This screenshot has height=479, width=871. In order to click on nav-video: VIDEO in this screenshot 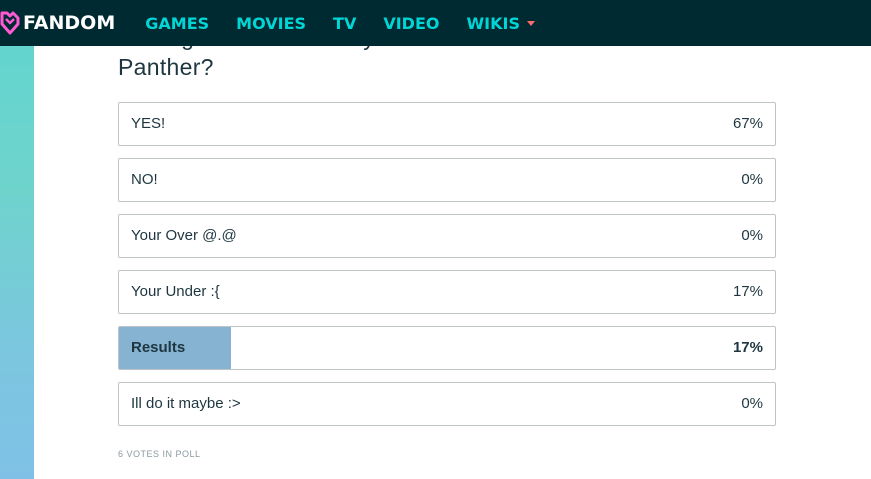, I will do `click(411, 23)`.